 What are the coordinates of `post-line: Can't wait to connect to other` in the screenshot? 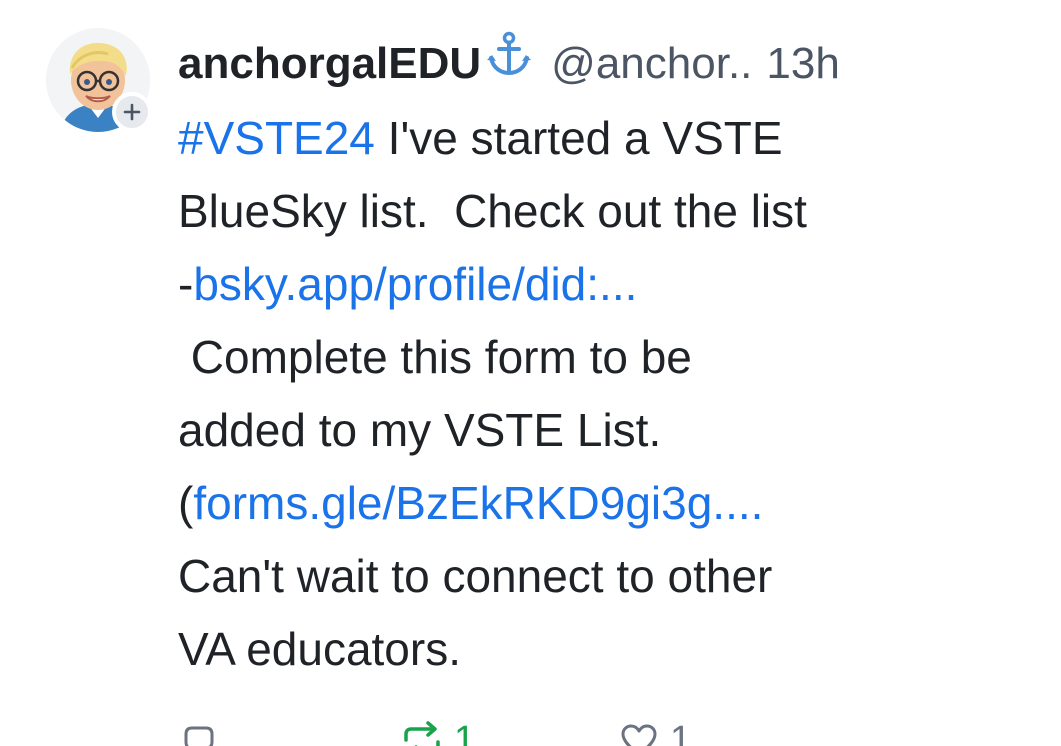 It's located at (475, 576).